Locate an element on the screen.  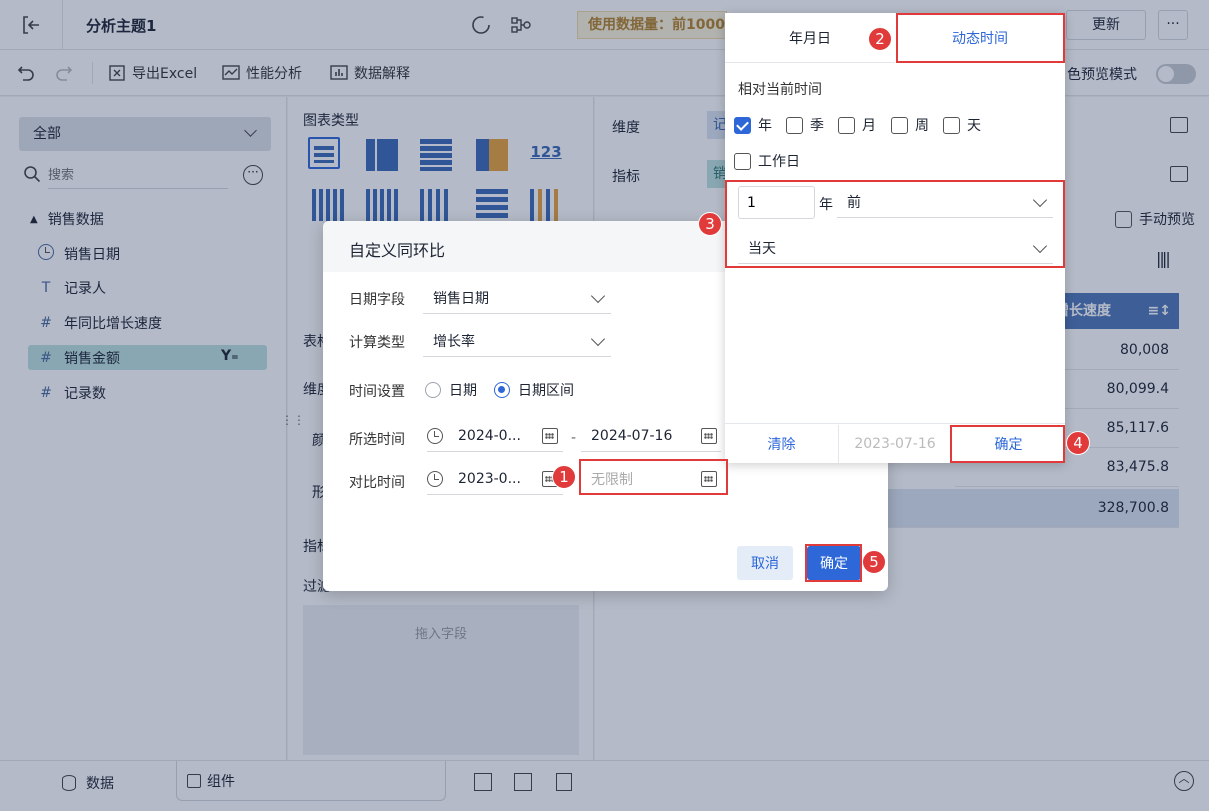
calc-type-value: 增长率 is located at coordinates (454, 341).